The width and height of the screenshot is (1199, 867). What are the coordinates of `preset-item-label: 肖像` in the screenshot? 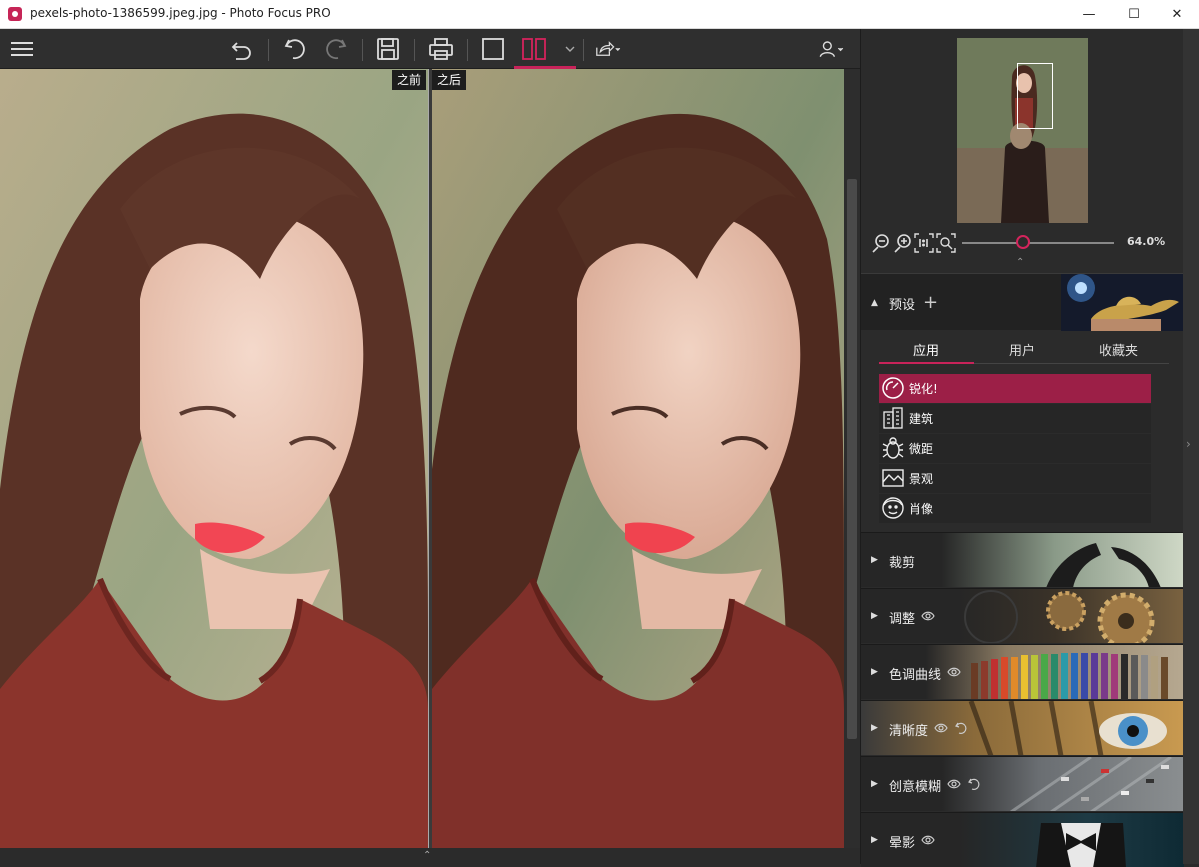 It's located at (921, 509).